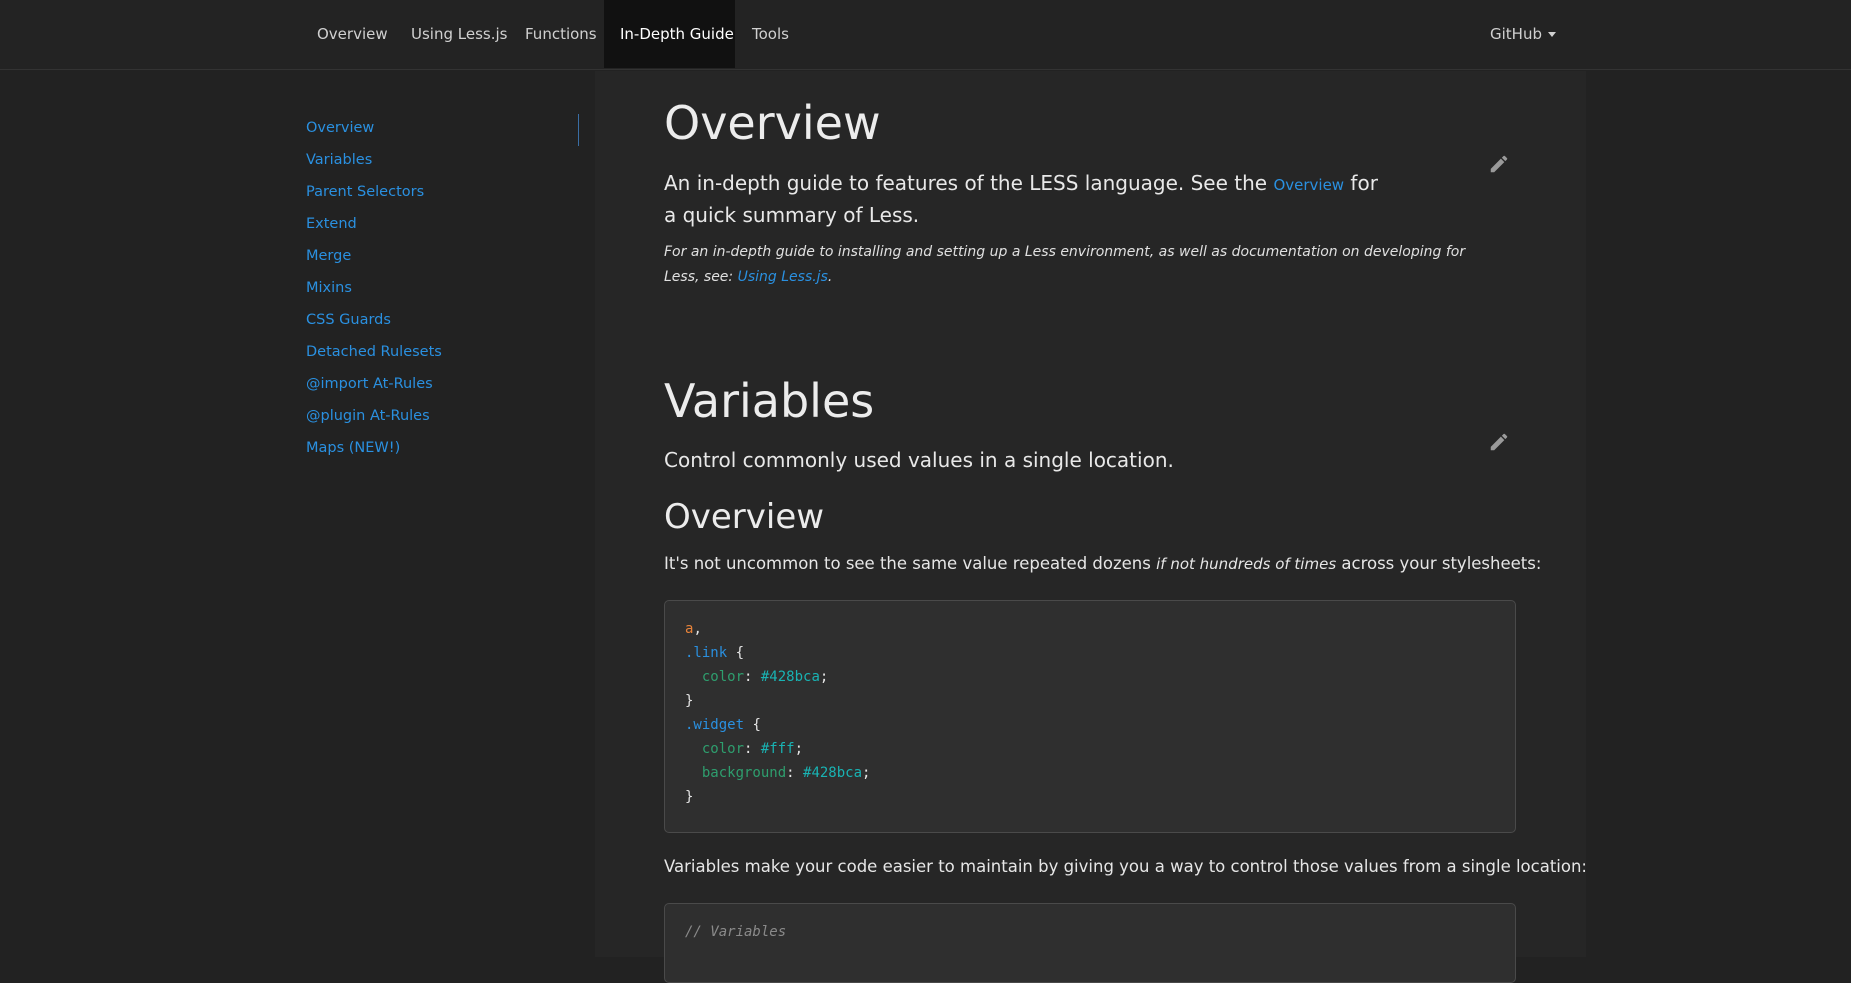 The width and height of the screenshot is (1851, 983). I want to click on sidebar-item-css-guards: CSS Guards, so click(443, 322).